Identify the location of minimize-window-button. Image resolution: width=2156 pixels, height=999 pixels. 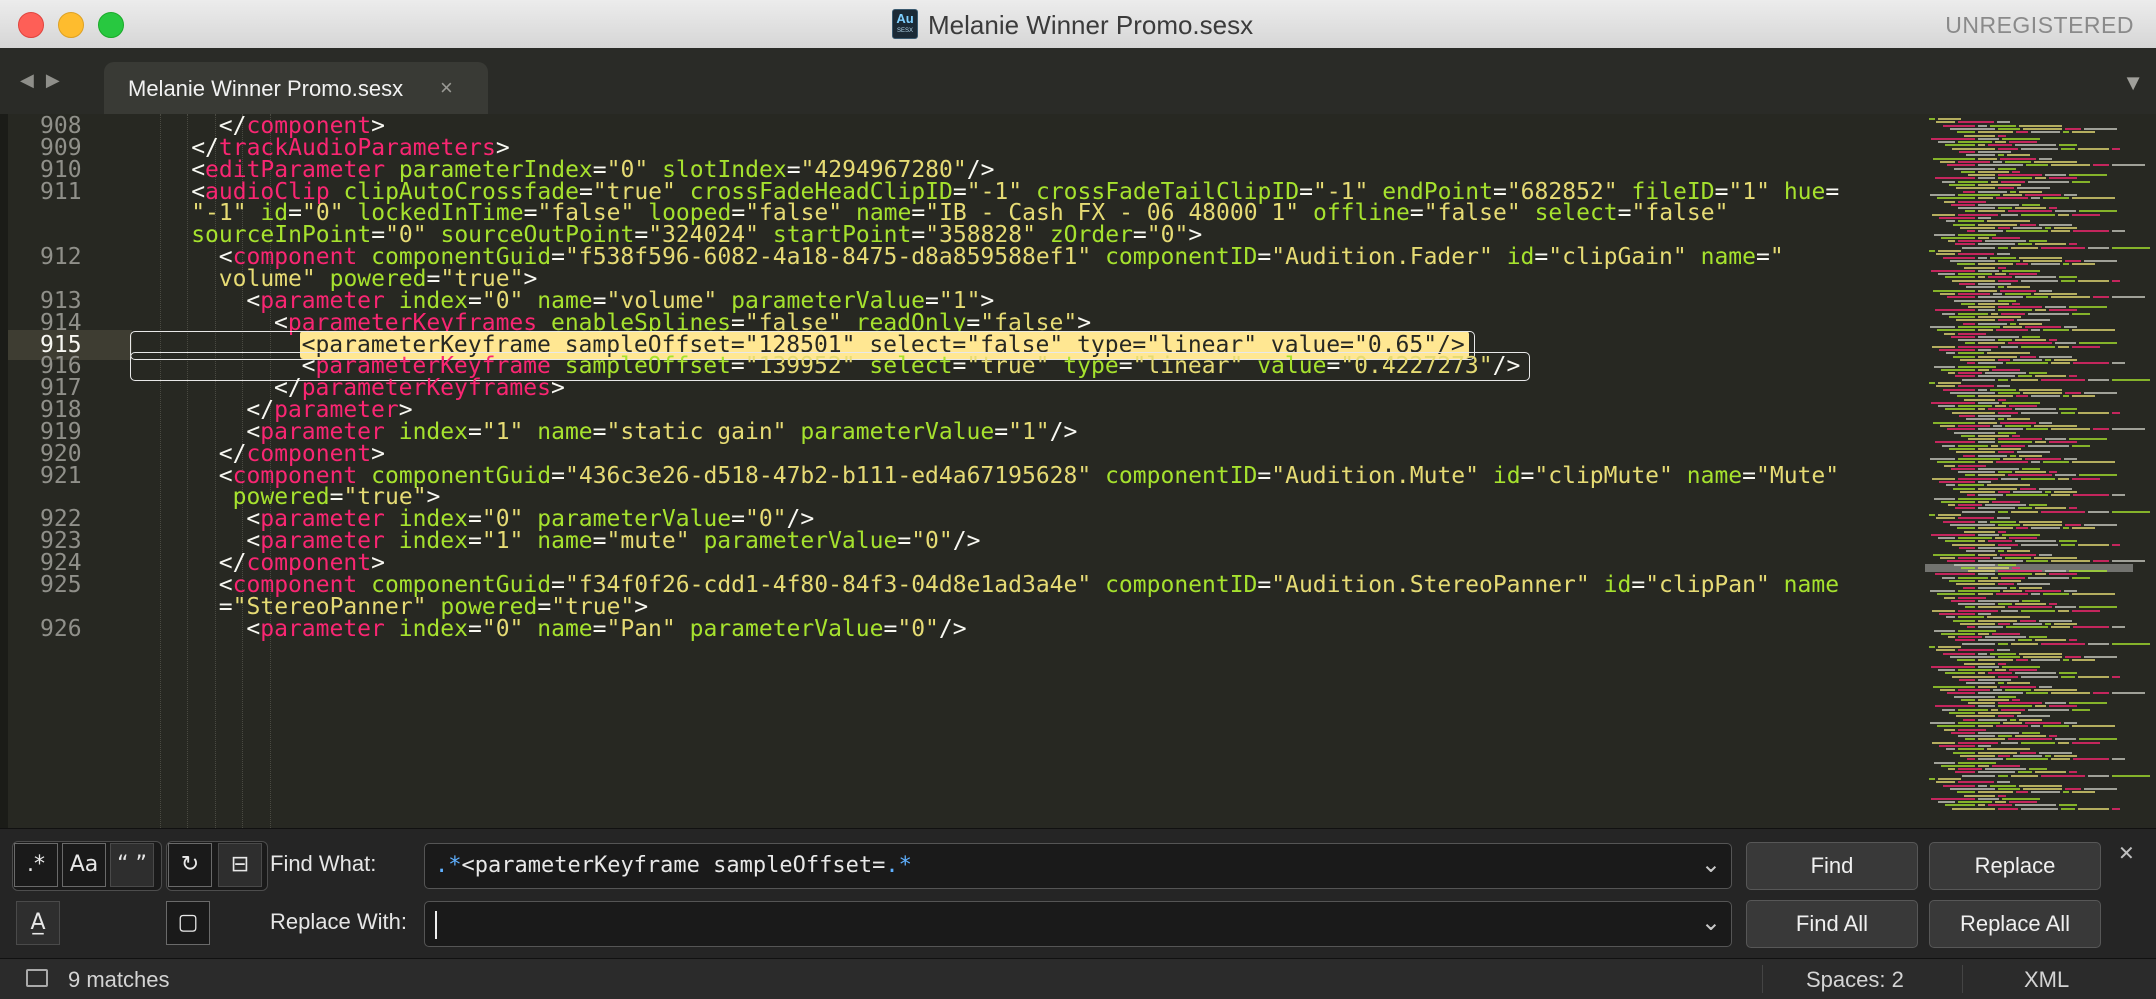
(71, 25).